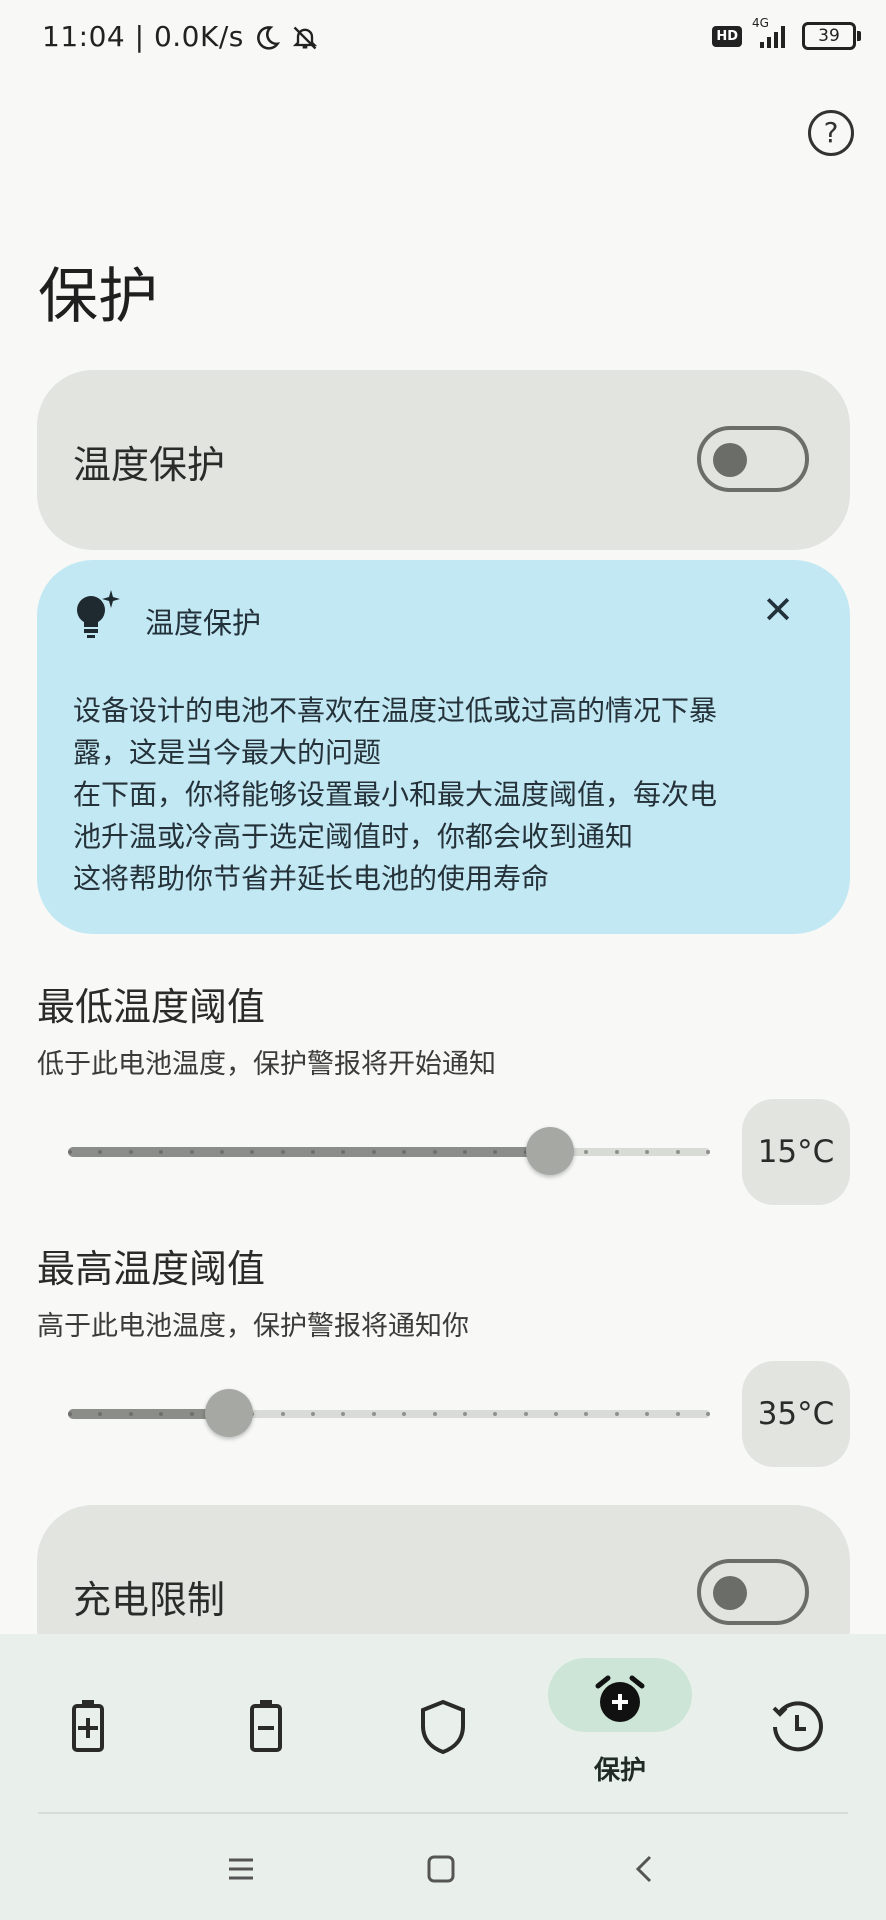  I want to click on shield-icon, so click(443, 1727).